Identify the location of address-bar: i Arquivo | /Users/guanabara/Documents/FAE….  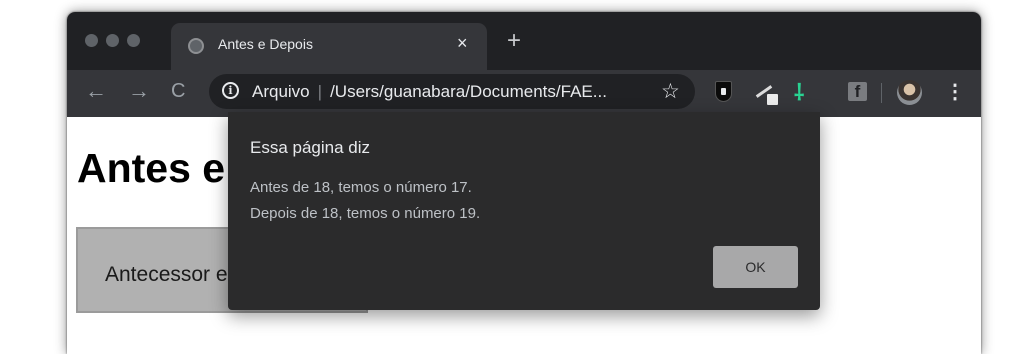
(452, 91).